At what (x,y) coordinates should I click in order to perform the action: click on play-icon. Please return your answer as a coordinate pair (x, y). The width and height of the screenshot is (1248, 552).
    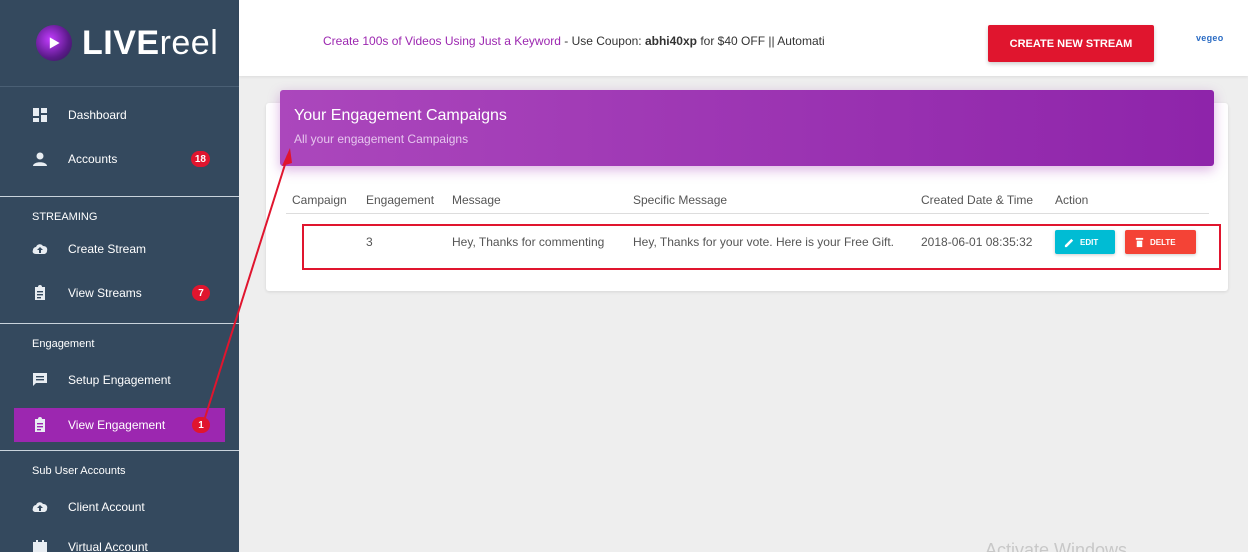
    Looking at the image, I should click on (54, 43).